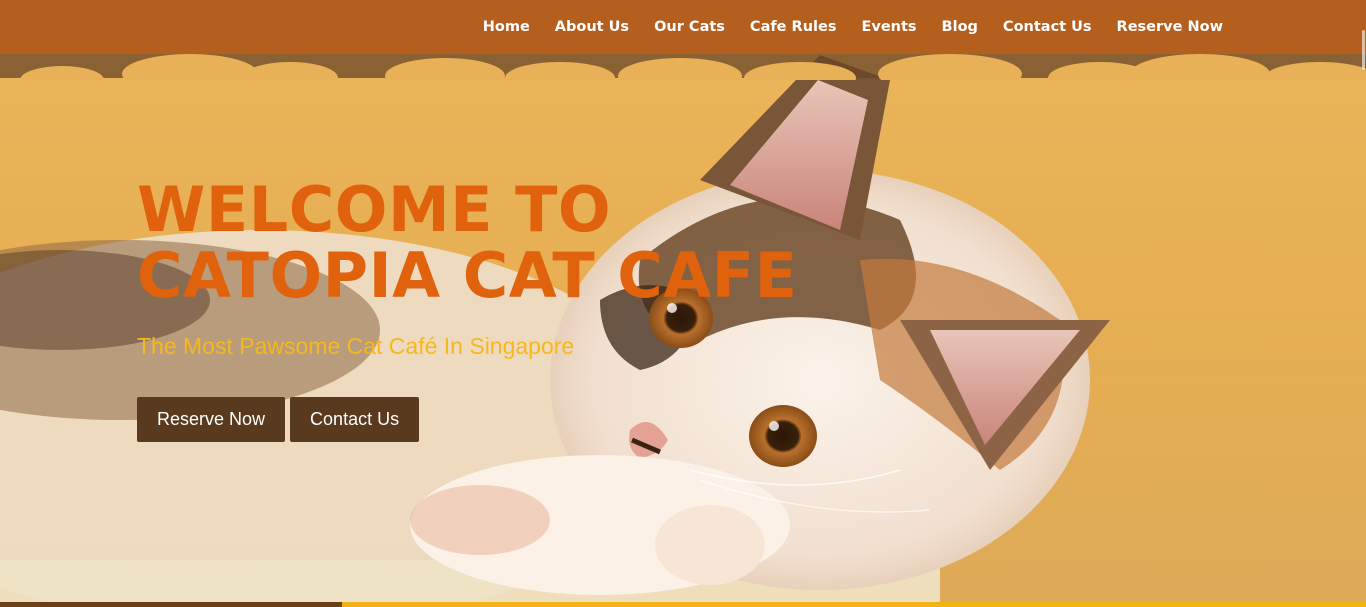 This screenshot has width=1366, height=607. I want to click on bottom-accent-bar, so click(683, 604).